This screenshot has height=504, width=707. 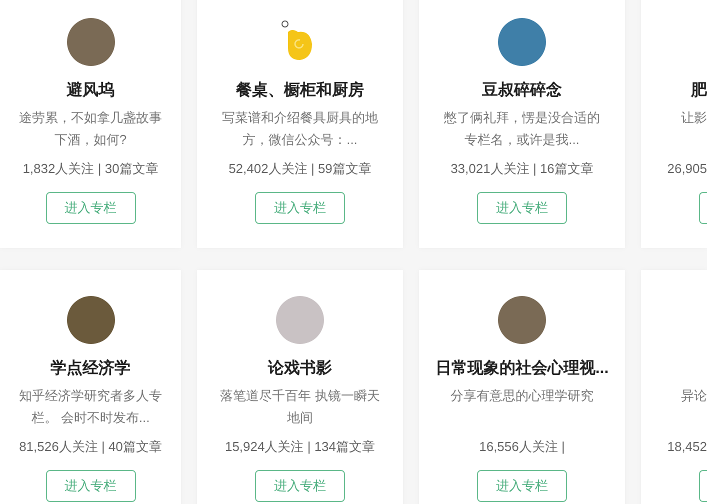 I want to click on column-description: 憋了俩礼拜，愣是没合适的, so click(x=522, y=118).